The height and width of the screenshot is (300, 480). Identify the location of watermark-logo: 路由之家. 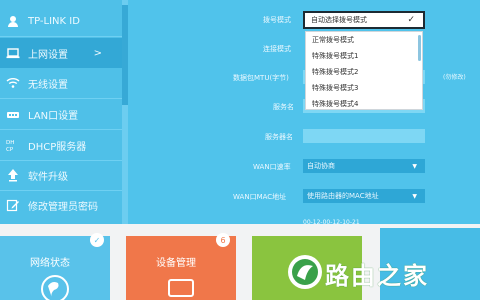
(382, 275).